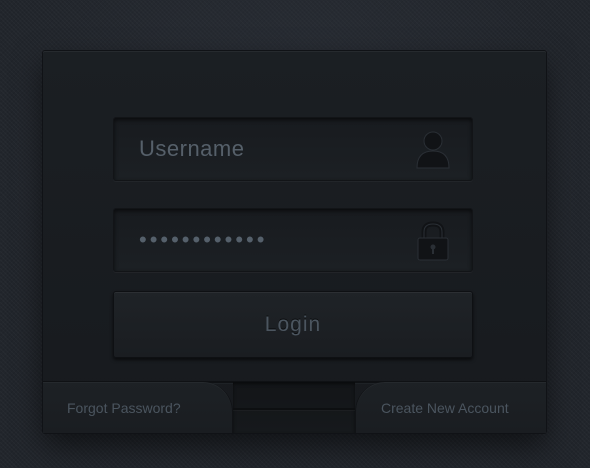 The width and height of the screenshot is (590, 468). I want to click on user-icon, so click(433, 150).